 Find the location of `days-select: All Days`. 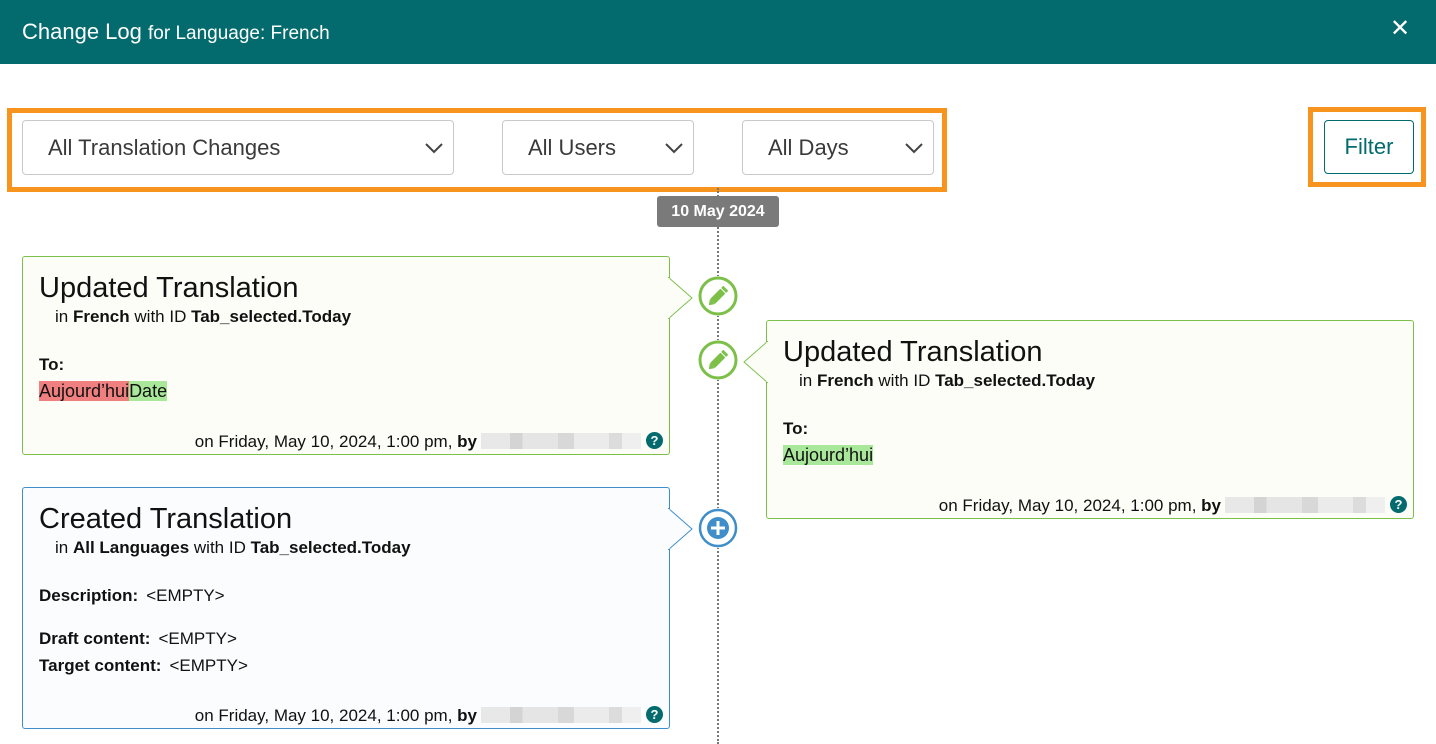

days-select: All Days is located at coordinates (838, 147).